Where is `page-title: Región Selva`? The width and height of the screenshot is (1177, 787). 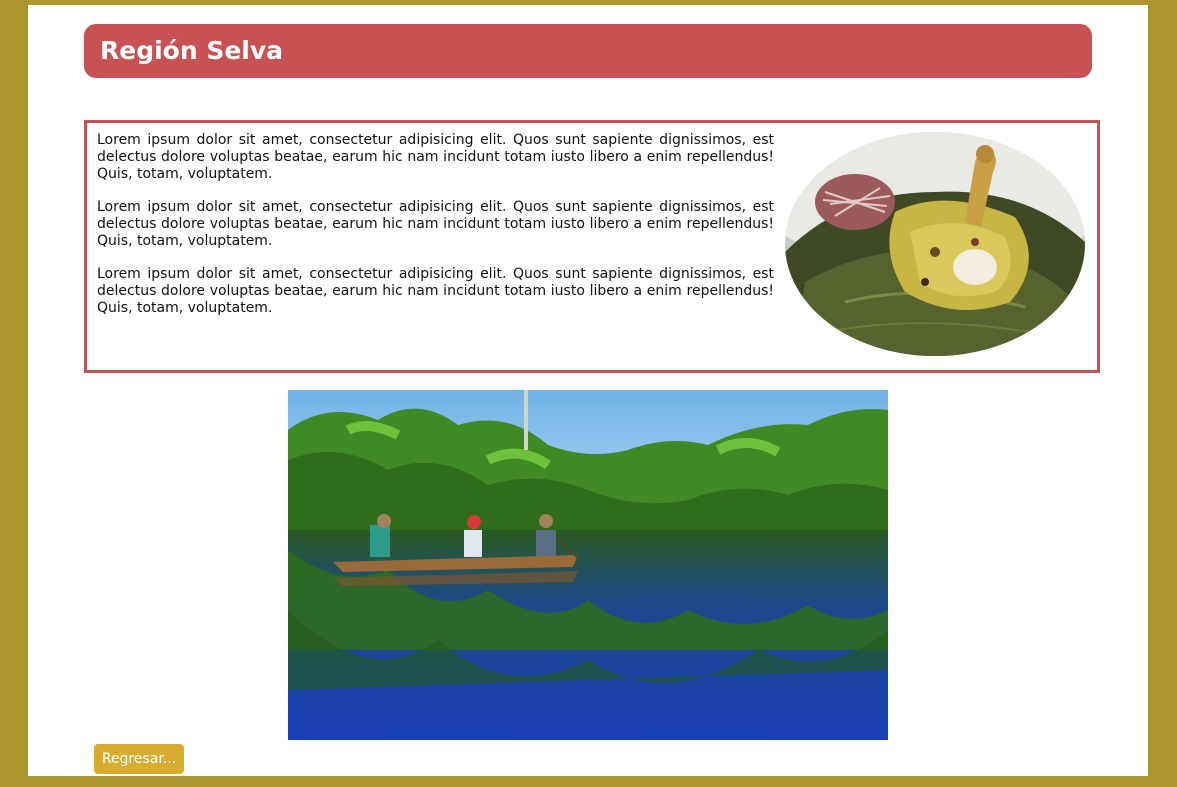 page-title: Región Selva is located at coordinates (192, 50).